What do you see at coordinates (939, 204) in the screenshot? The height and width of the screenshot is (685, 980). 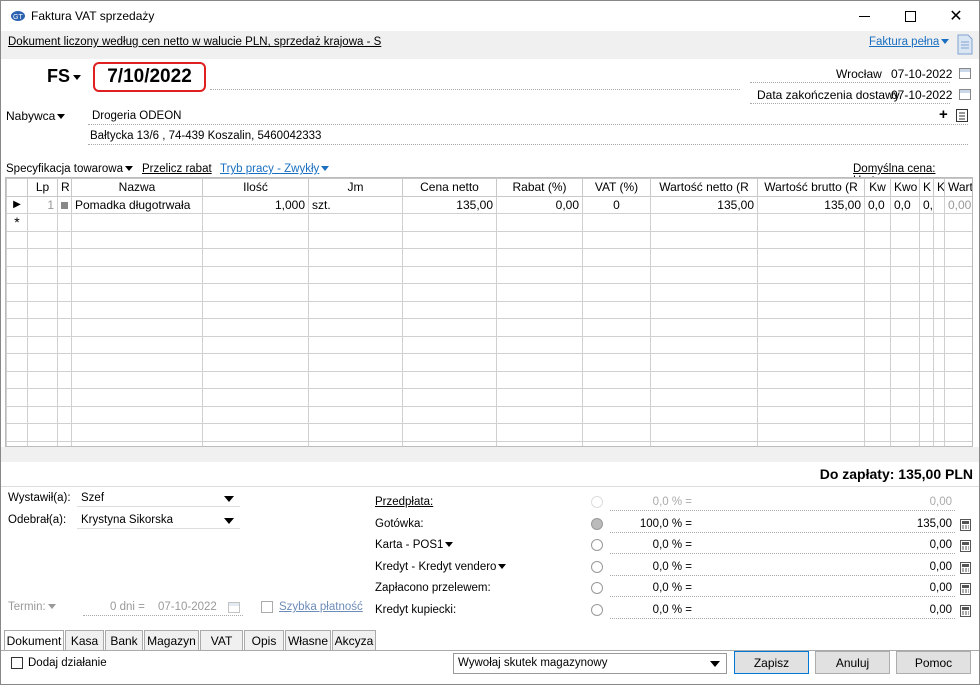 I see `cell-k2` at bounding box center [939, 204].